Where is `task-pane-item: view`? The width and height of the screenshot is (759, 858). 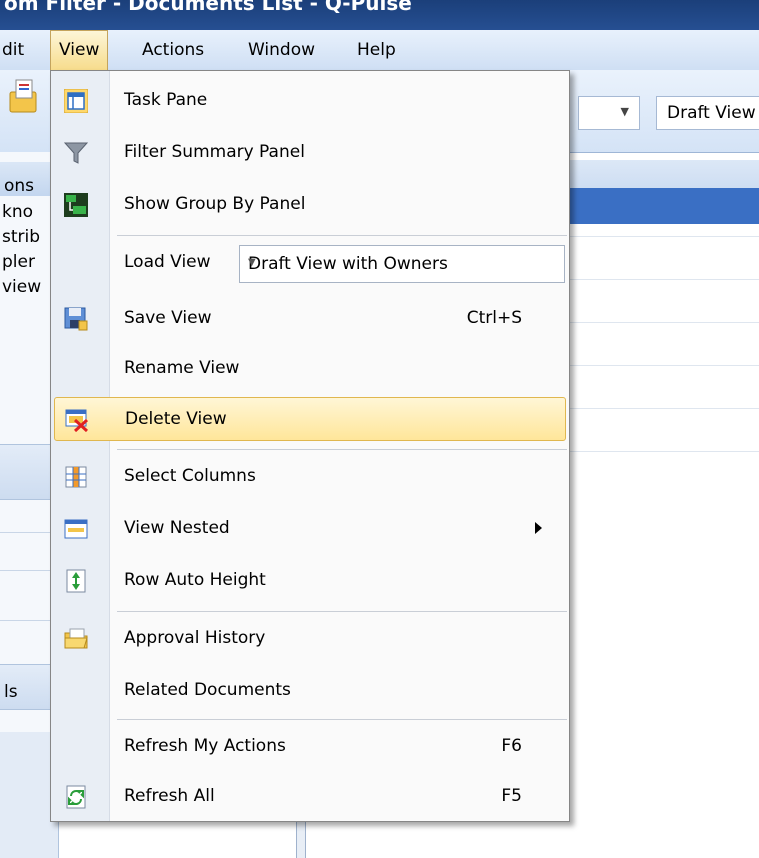
task-pane-item: view is located at coordinates (21, 287).